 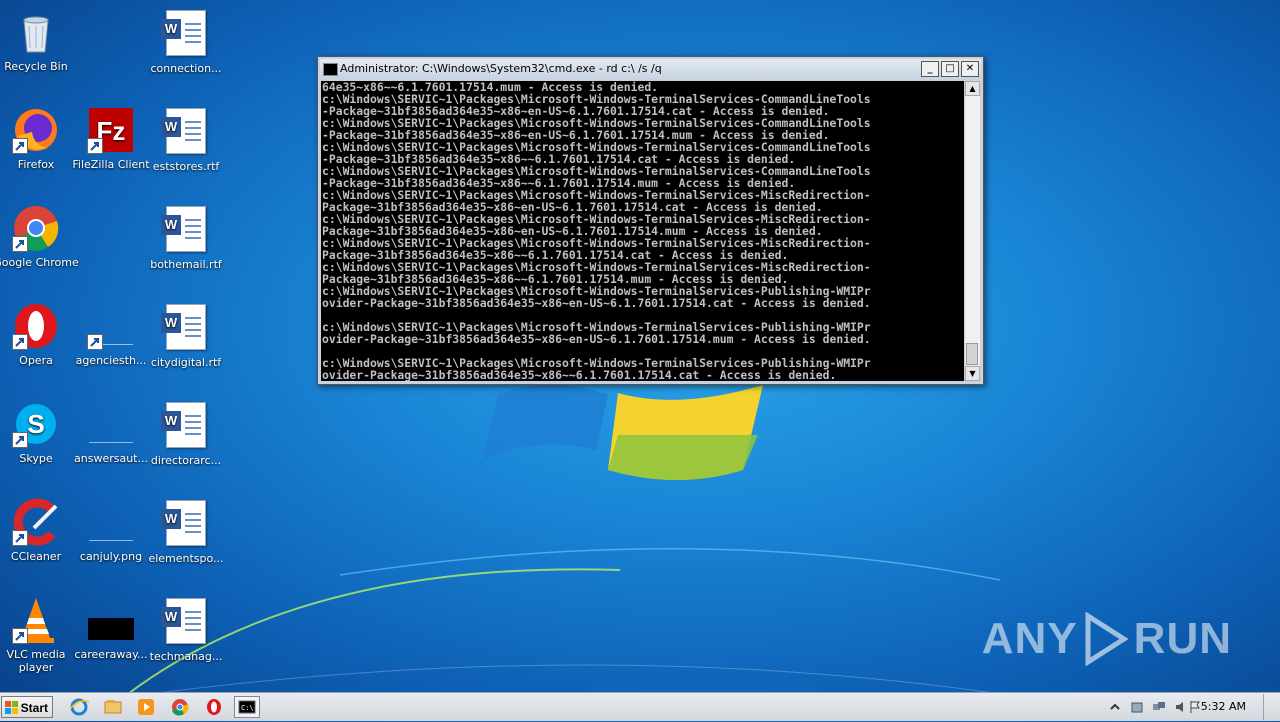 I want to click on taskbar-clock: 5:32 AM, so click(x=1223, y=707).